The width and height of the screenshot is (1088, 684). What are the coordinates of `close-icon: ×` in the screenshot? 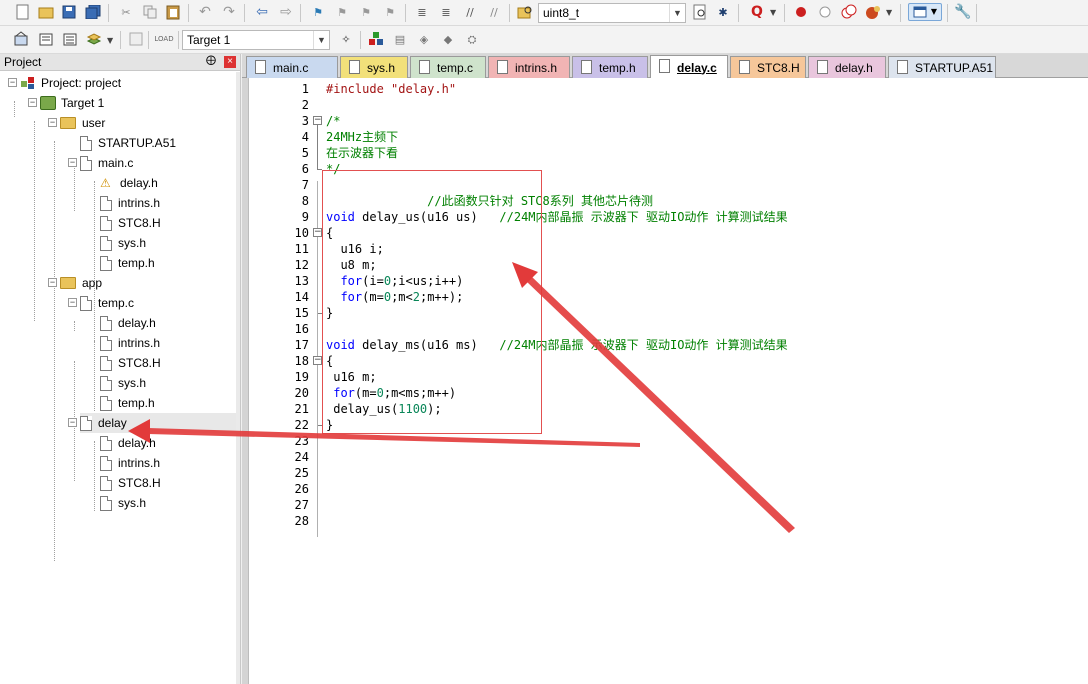 It's located at (230, 62).